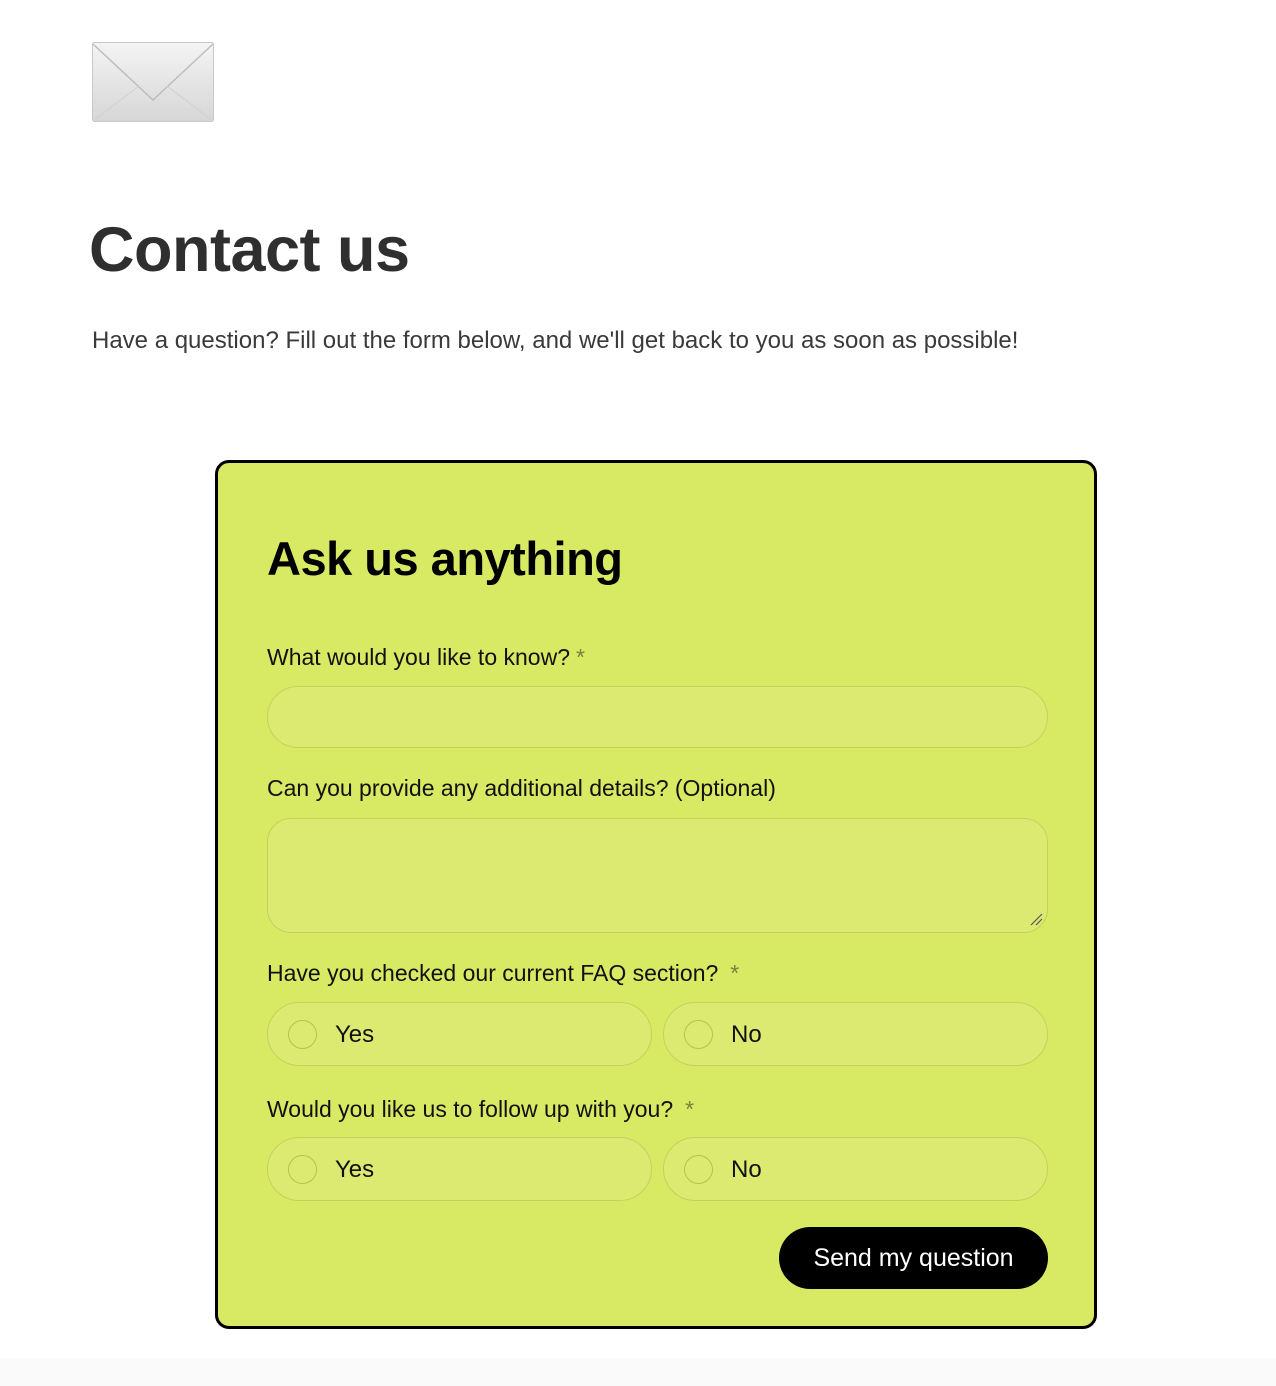 This screenshot has height=1386, width=1276. I want to click on follow-up-yes-option: Yes, so click(459, 1169).